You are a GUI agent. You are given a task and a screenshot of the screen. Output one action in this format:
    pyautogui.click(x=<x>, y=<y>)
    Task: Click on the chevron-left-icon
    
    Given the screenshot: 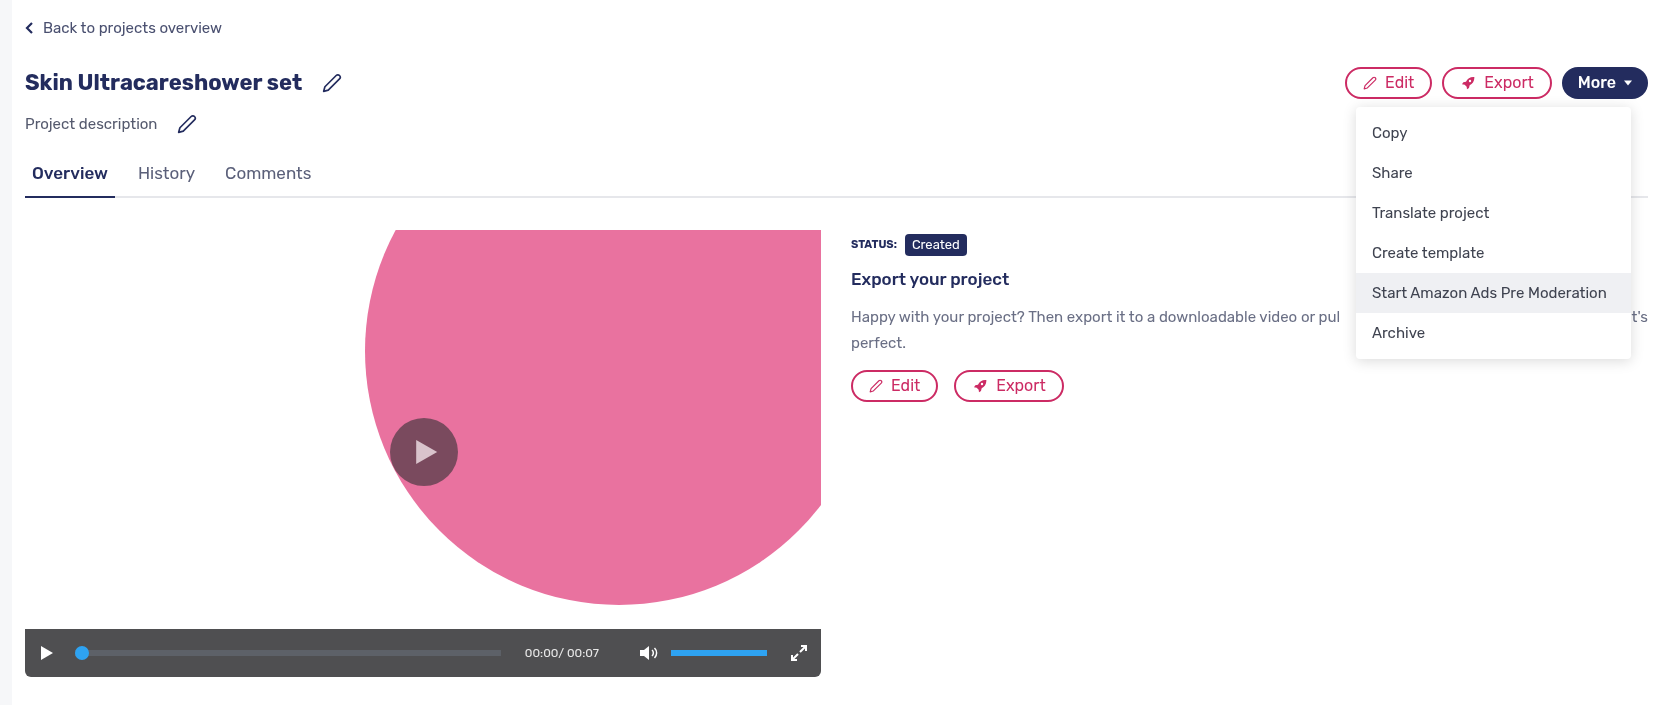 What is the action you would take?
    pyautogui.click(x=30, y=28)
    